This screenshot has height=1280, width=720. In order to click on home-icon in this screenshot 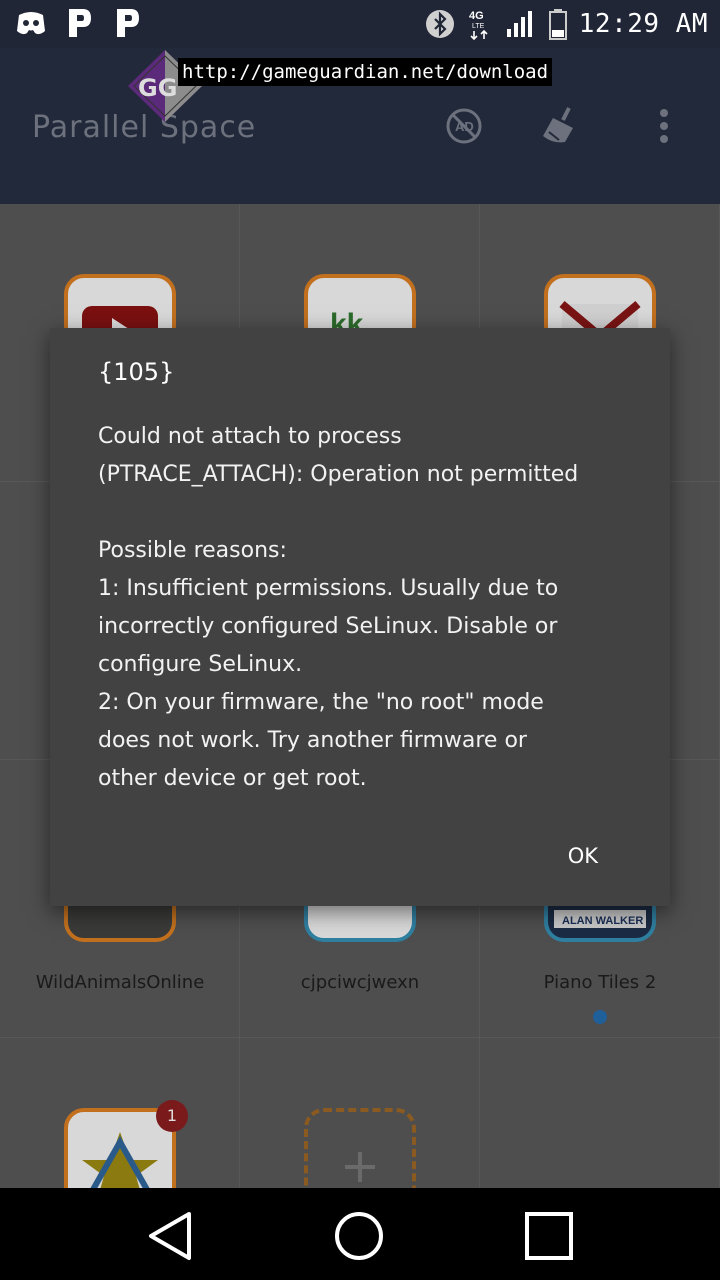, I will do `click(359, 1236)`.